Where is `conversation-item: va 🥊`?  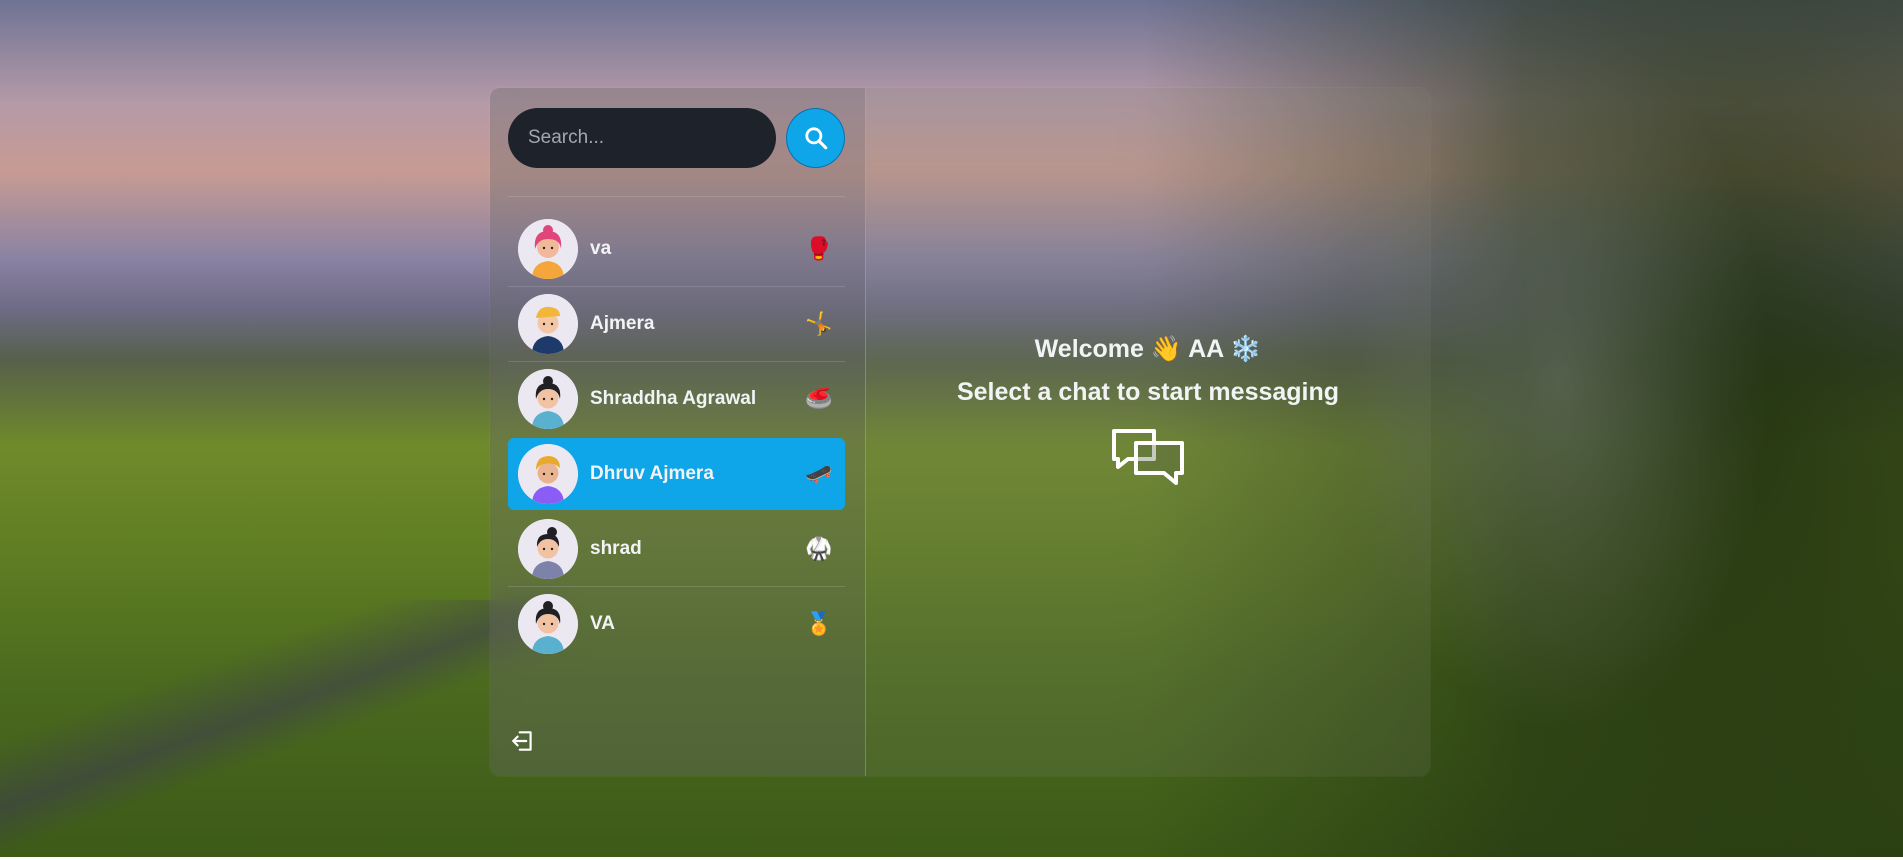
conversation-item: va 🥊 is located at coordinates (676, 249).